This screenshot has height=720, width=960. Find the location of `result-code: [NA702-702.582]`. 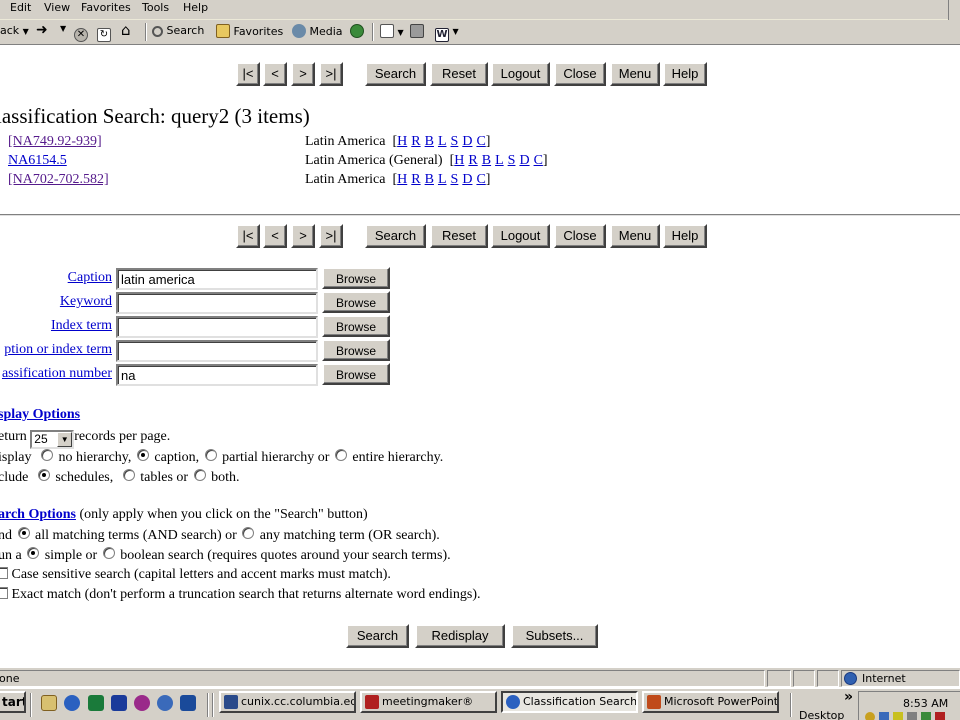

result-code: [NA702-702.582] is located at coordinates (58, 179).